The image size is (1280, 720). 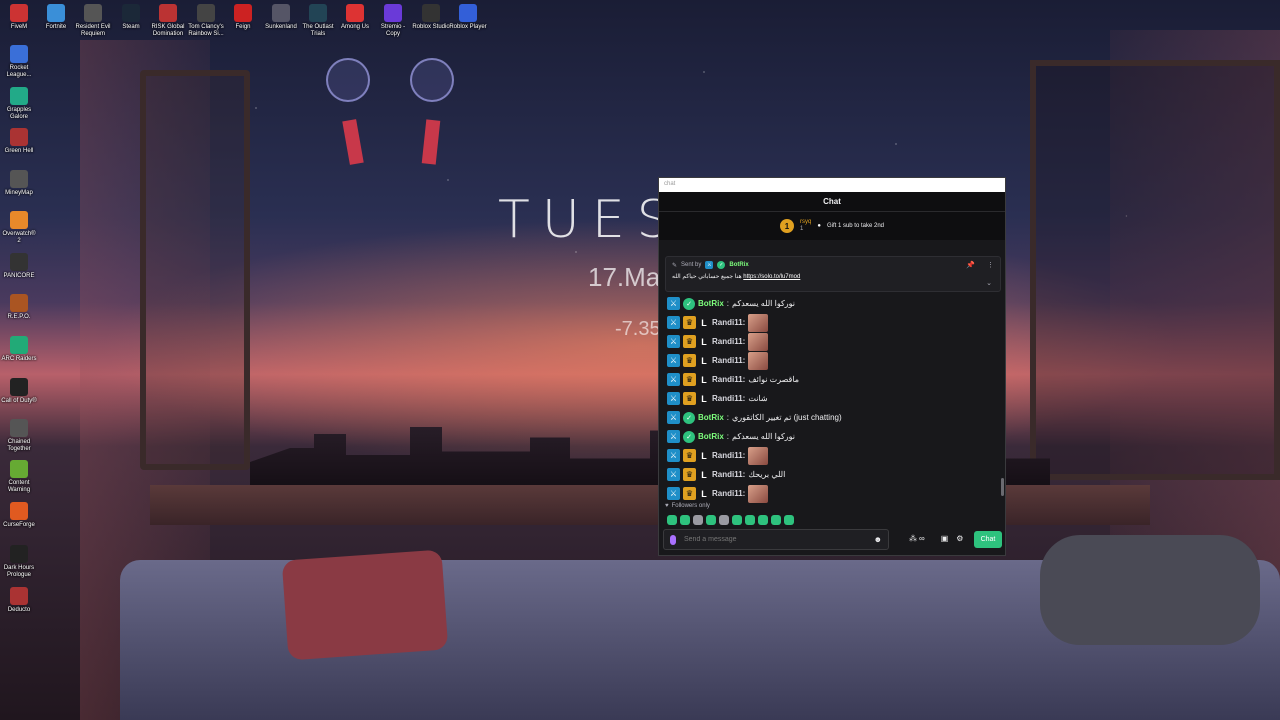 What do you see at coordinates (19, 600) in the screenshot?
I see `desktop-icon: Deducto` at bounding box center [19, 600].